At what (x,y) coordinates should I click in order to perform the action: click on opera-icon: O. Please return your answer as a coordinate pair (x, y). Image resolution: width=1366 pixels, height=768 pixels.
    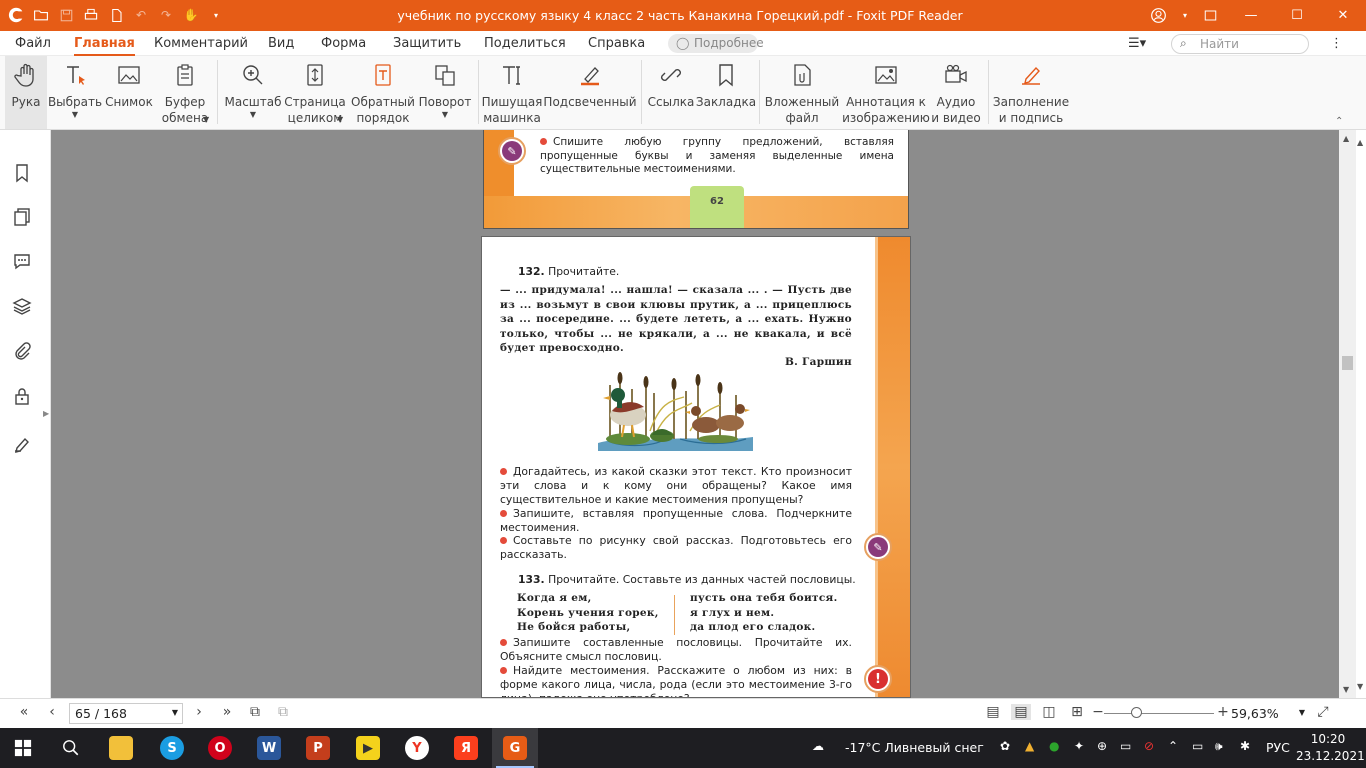
    Looking at the image, I should click on (220, 748).